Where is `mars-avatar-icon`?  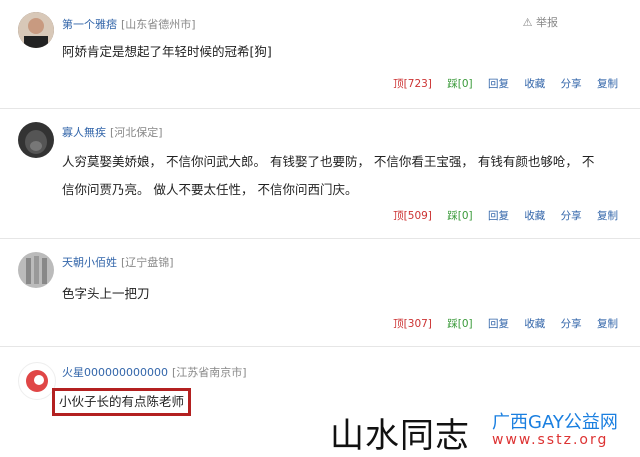 mars-avatar-icon is located at coordinates (37, 381).